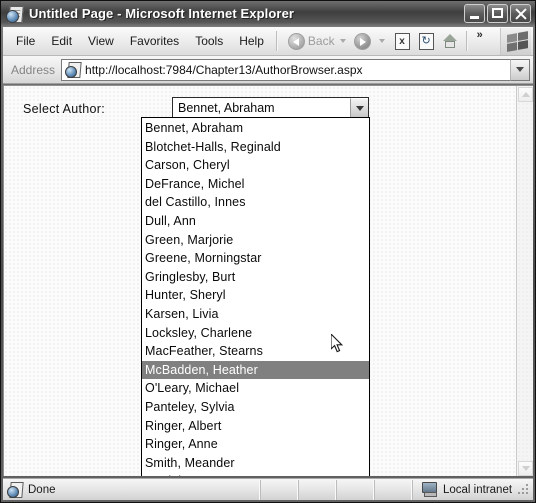 Image resolution: width=536 pixels, height=503 pixels. Describe the element at coordinates (478, 489) in the screenshot. I see `security-zone-label: Local intranet` at that location.